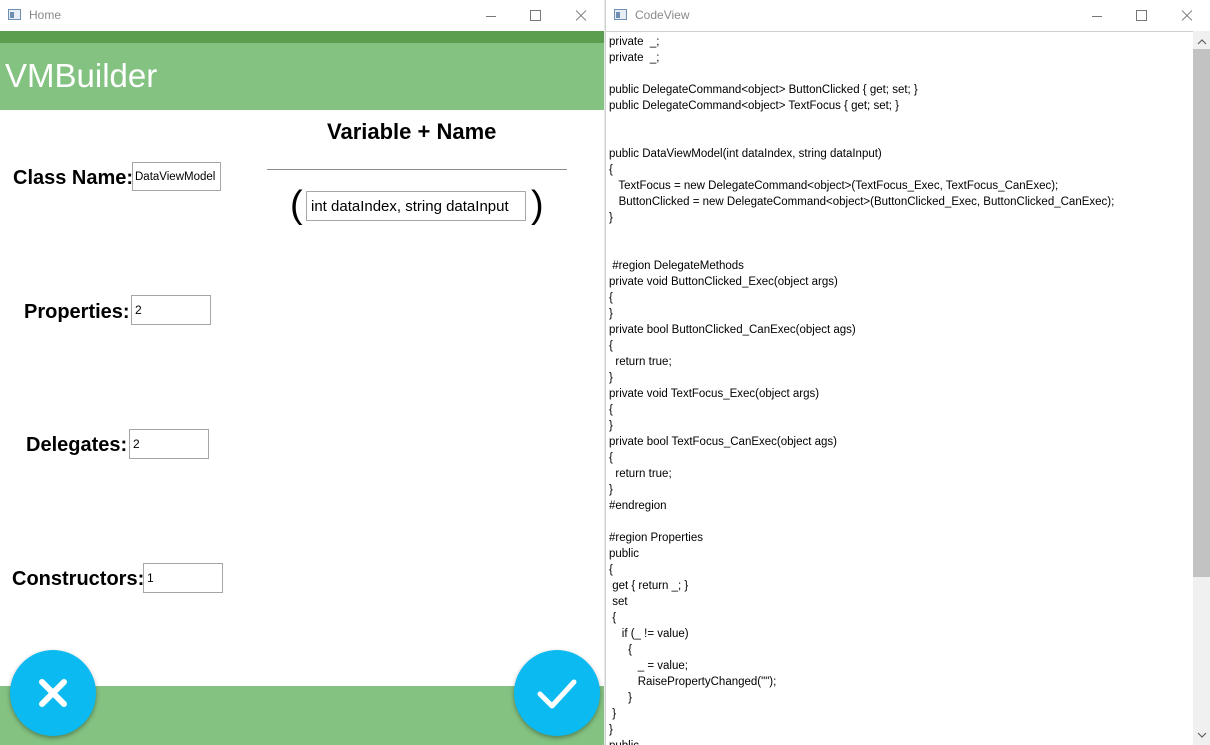 Image resolution: width=1210 pixels, height=745 pixels. What do you see at coordinates (302, 15) in the screenshot?
I see `home-titlebar: Home` at bounding box center [302, 15].